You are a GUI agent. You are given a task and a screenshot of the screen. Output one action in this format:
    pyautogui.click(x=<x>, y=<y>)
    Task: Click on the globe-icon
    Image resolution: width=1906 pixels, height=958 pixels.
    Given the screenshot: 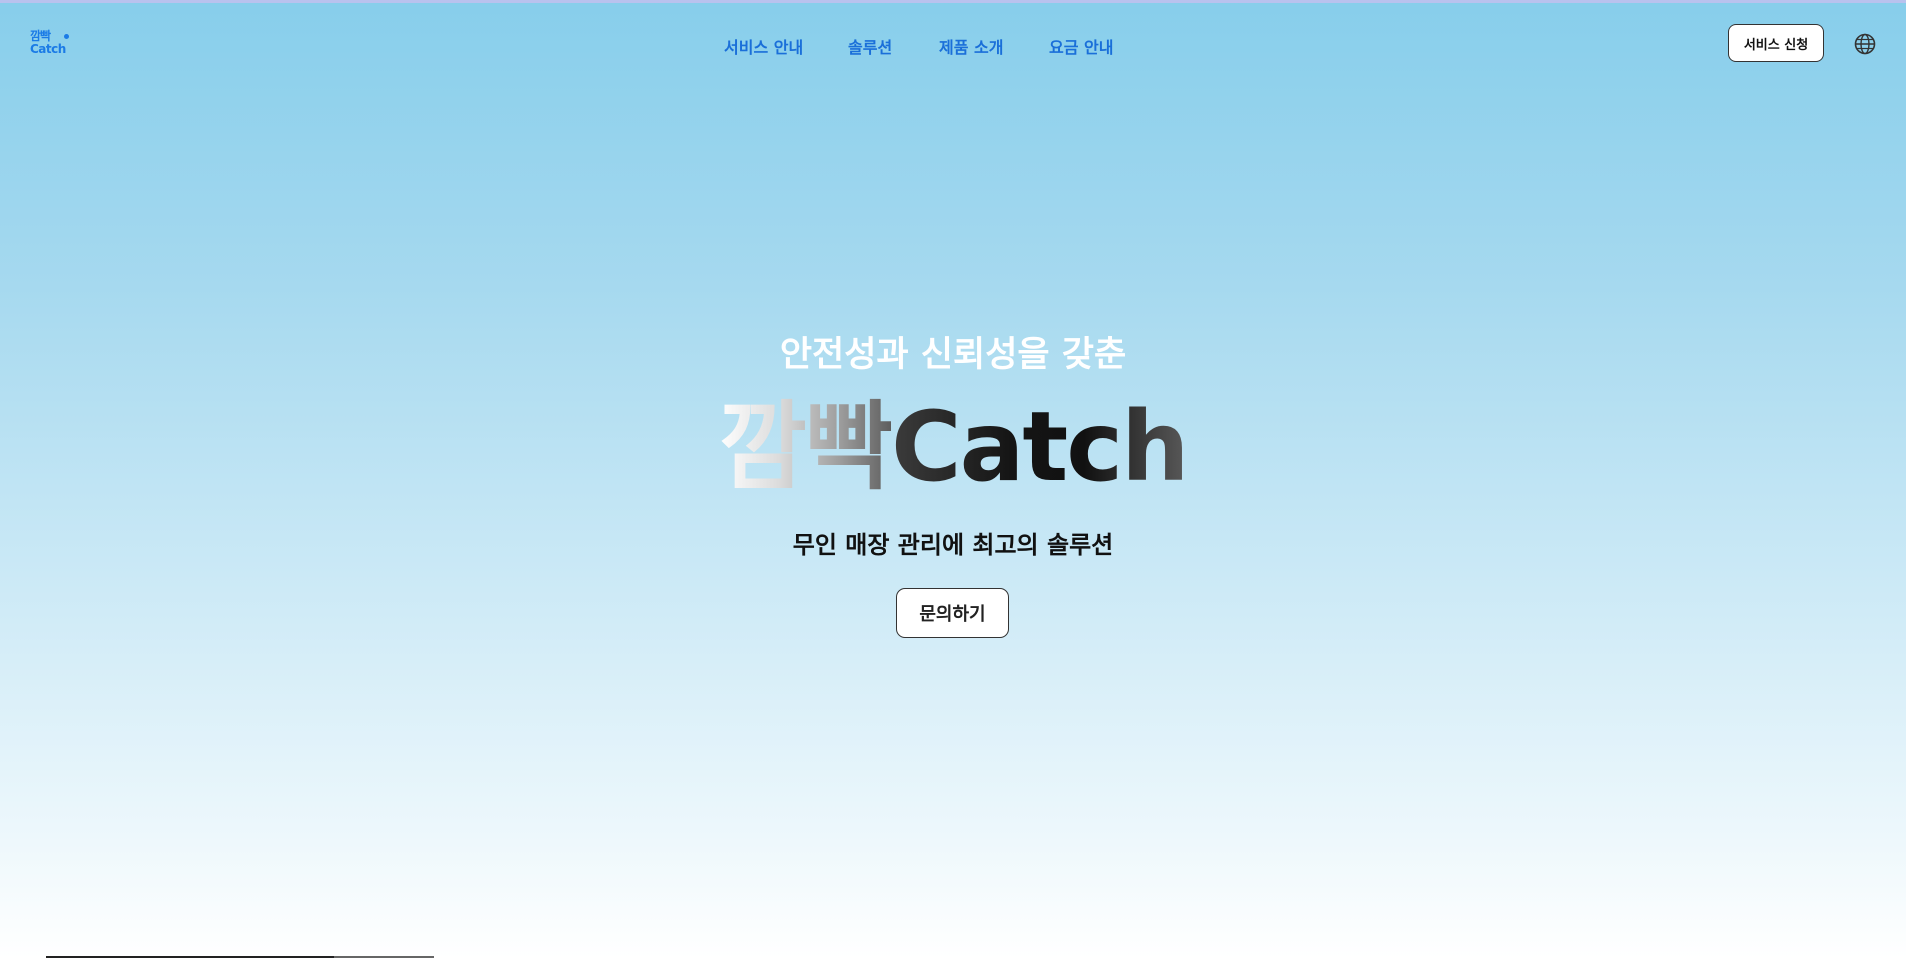 What is the action you would take?
    pyautogui.click(x=1865, y=44)
    